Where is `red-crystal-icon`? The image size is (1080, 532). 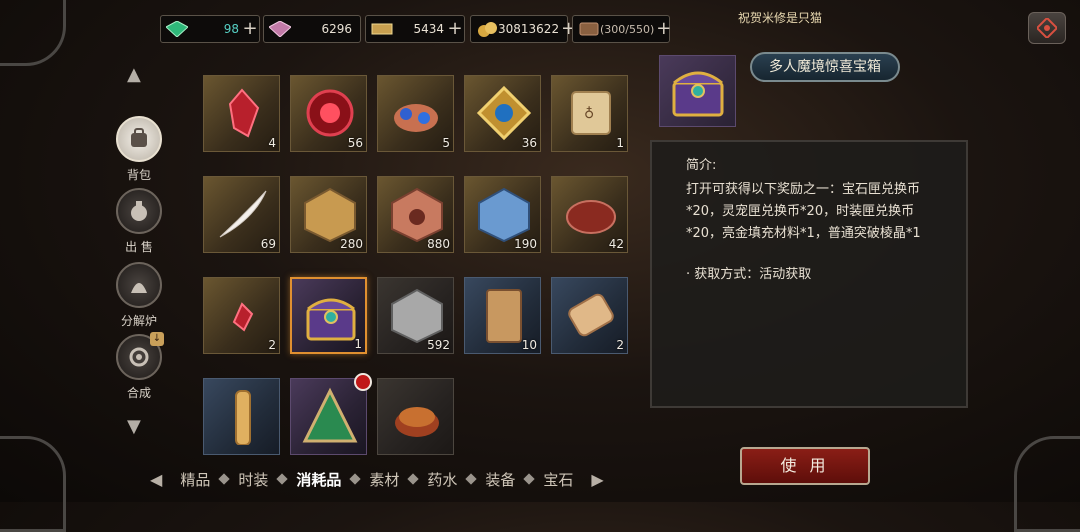
red-crystal-icon is located at coordinates (244, 113).